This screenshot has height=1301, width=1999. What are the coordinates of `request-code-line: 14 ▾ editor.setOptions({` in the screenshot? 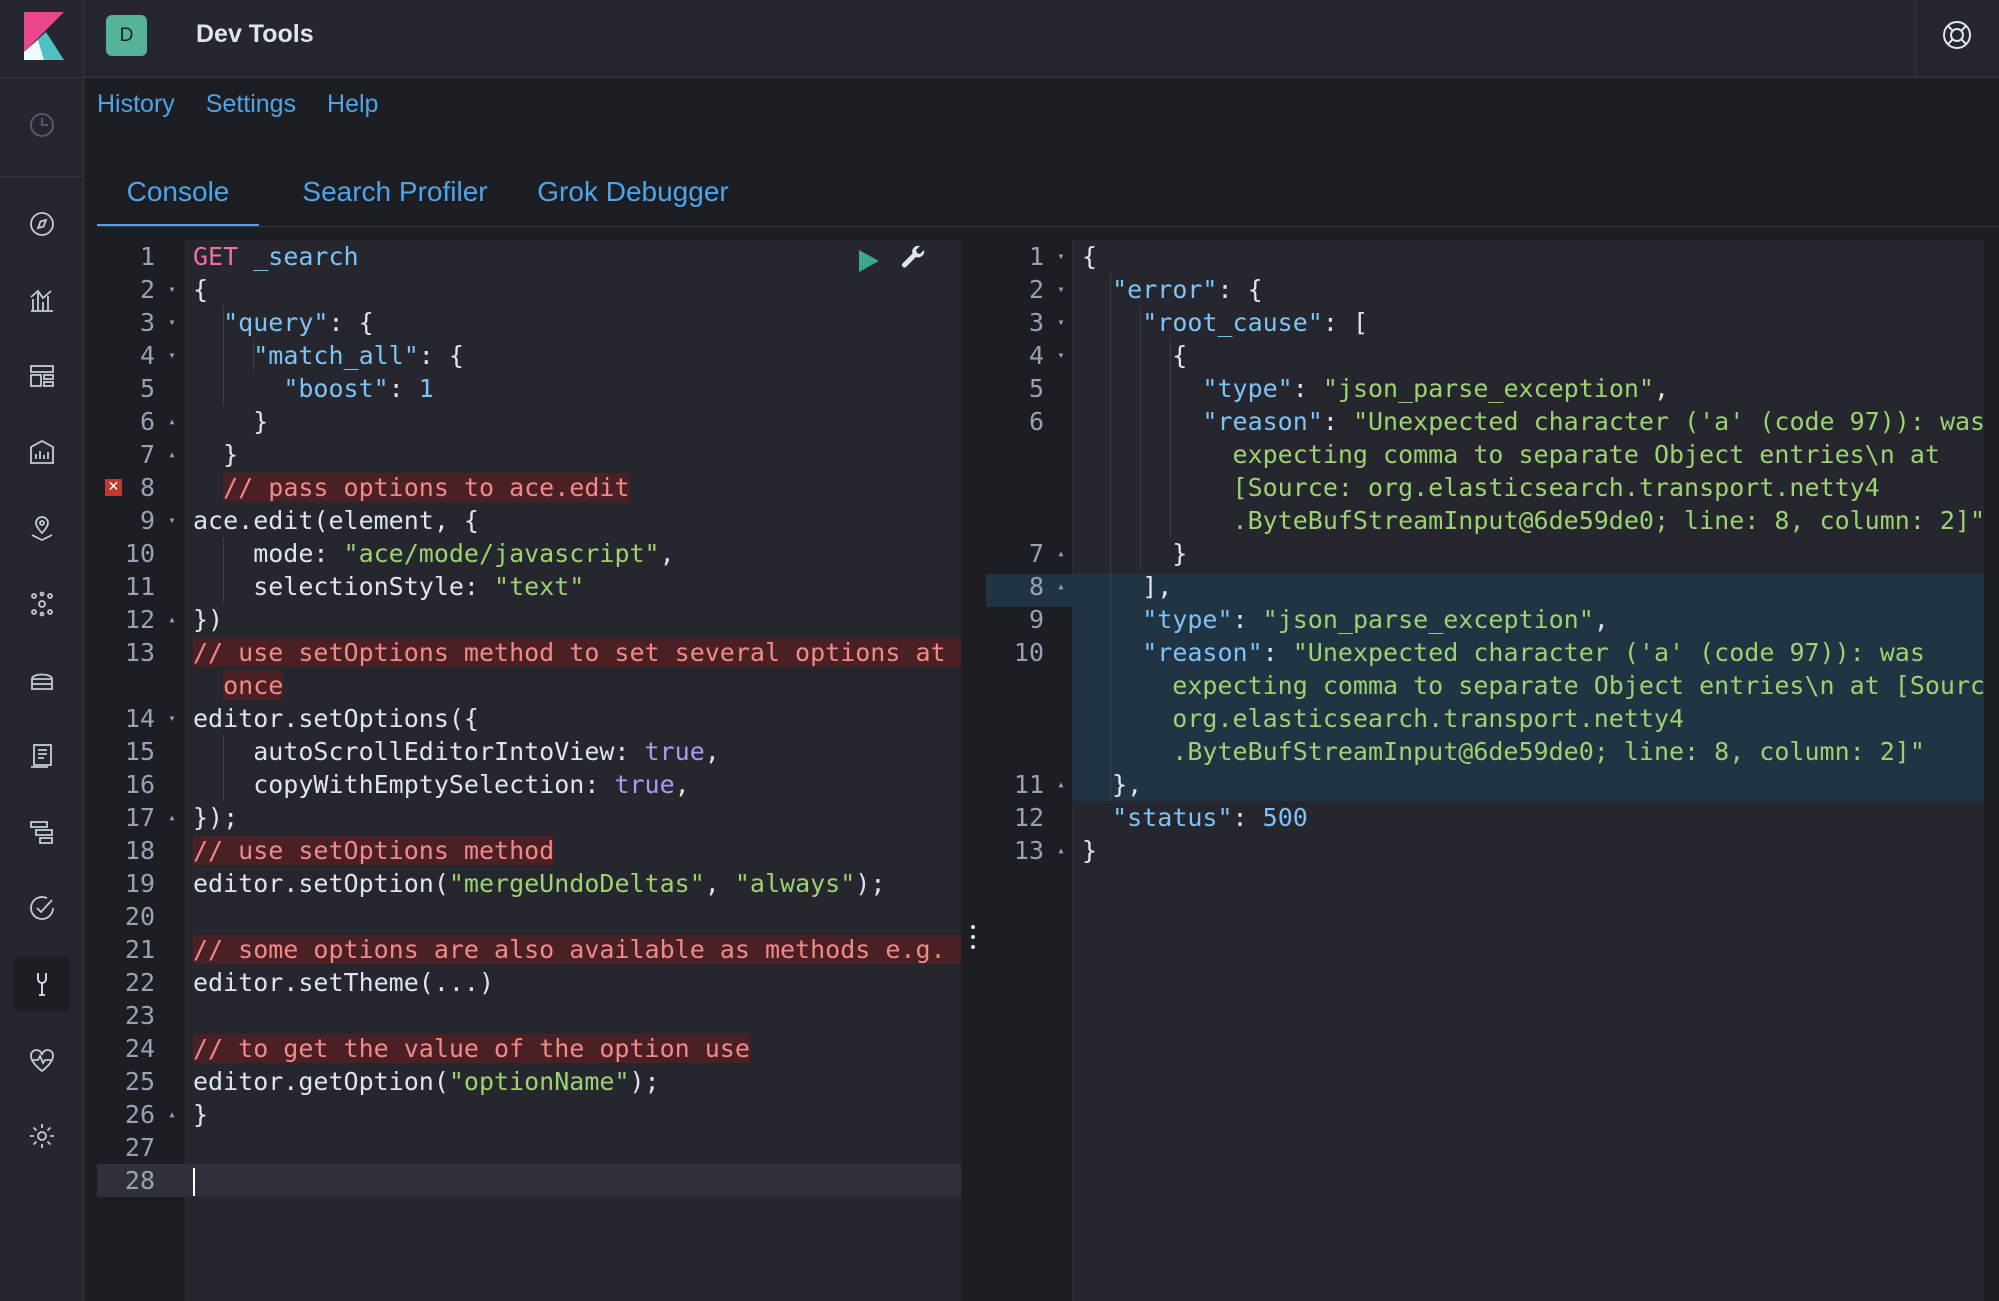 It's located at (529, 718).